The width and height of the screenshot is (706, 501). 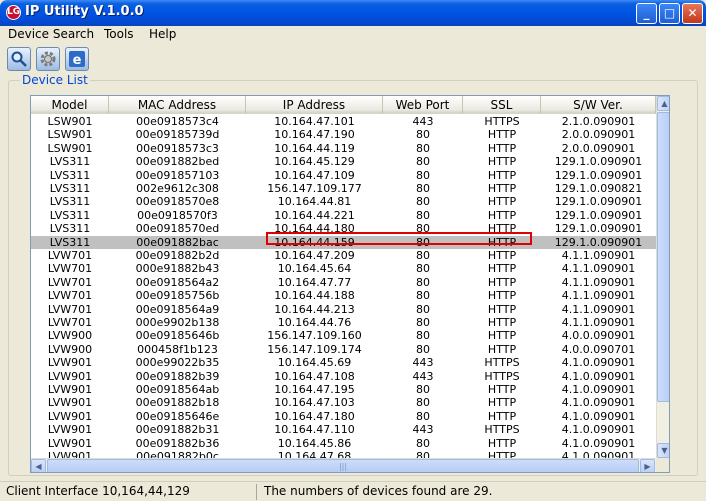 I want to click on cell-mac-address: 00e0918570e8, so click(x=177, y=202).